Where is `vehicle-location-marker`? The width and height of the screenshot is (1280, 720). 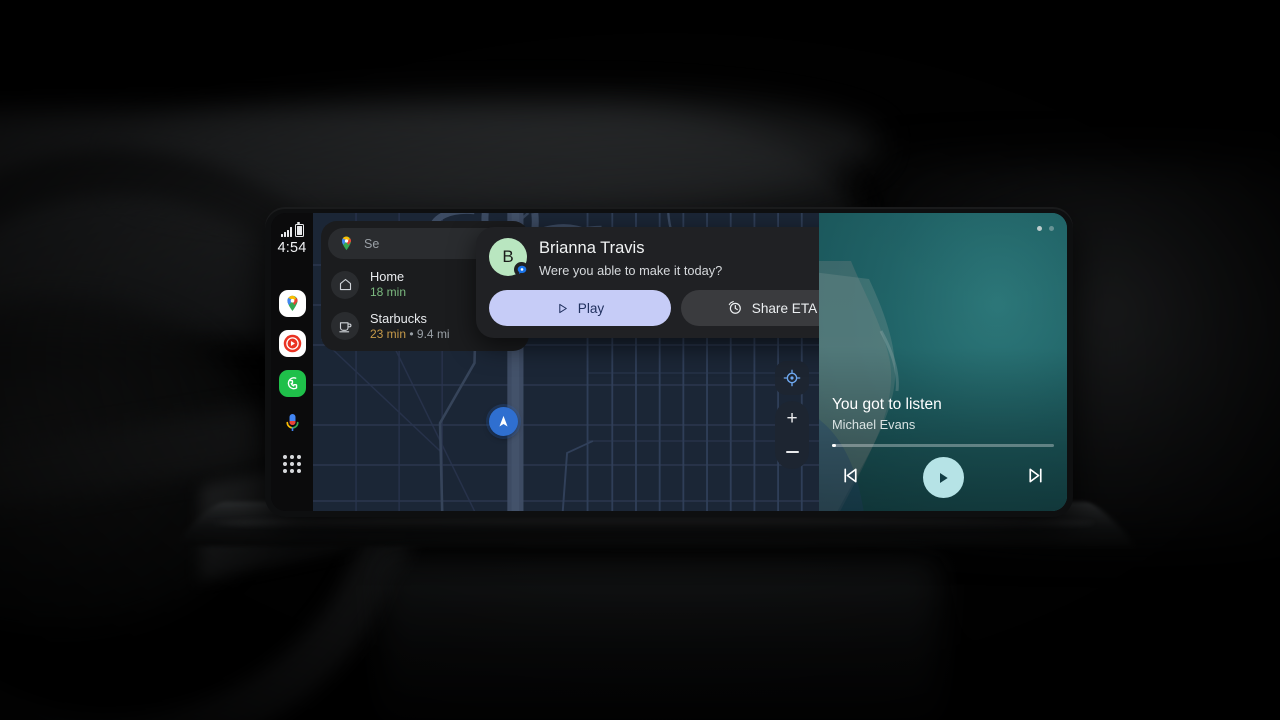
vehicle-location-marker is located at coordinates (503, 421).